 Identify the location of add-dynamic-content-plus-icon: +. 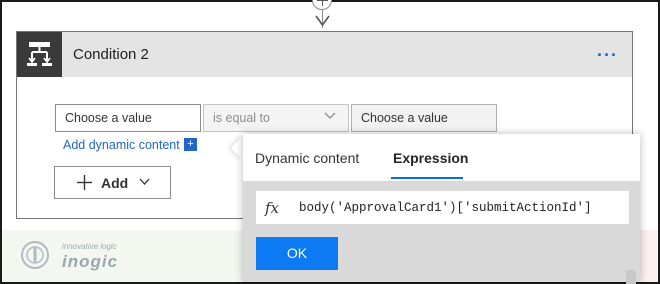
(190, 144).